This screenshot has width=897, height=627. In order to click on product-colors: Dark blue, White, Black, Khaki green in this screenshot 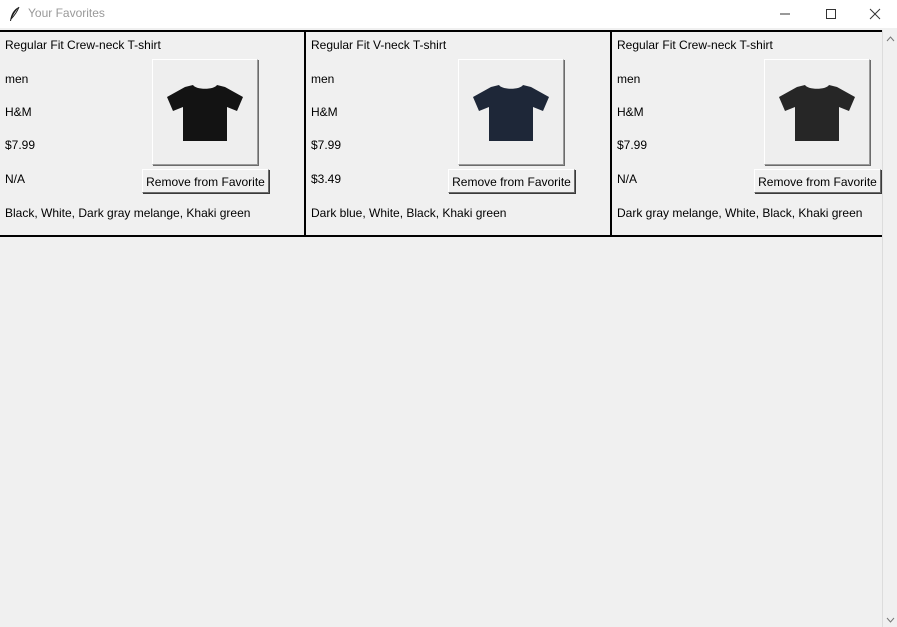, I will do `click(409, 213)`.